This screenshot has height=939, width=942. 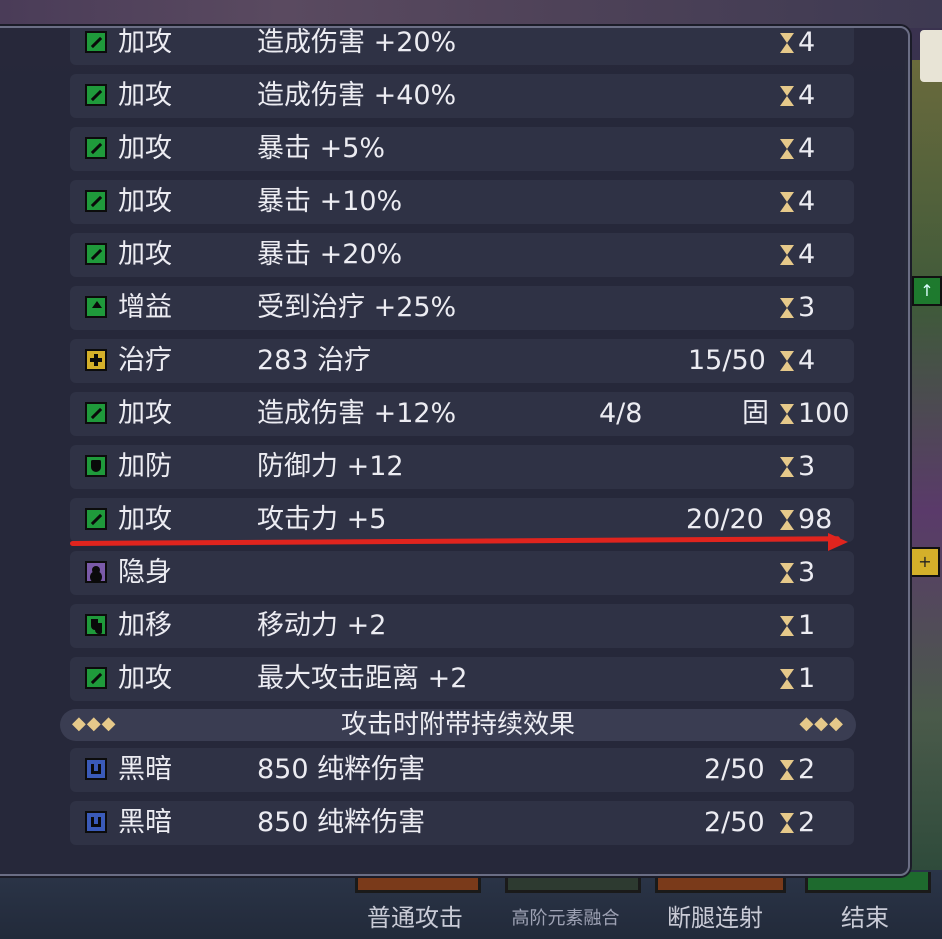 I want to click on effect-count: 4/8, so click(x=621, y=413).